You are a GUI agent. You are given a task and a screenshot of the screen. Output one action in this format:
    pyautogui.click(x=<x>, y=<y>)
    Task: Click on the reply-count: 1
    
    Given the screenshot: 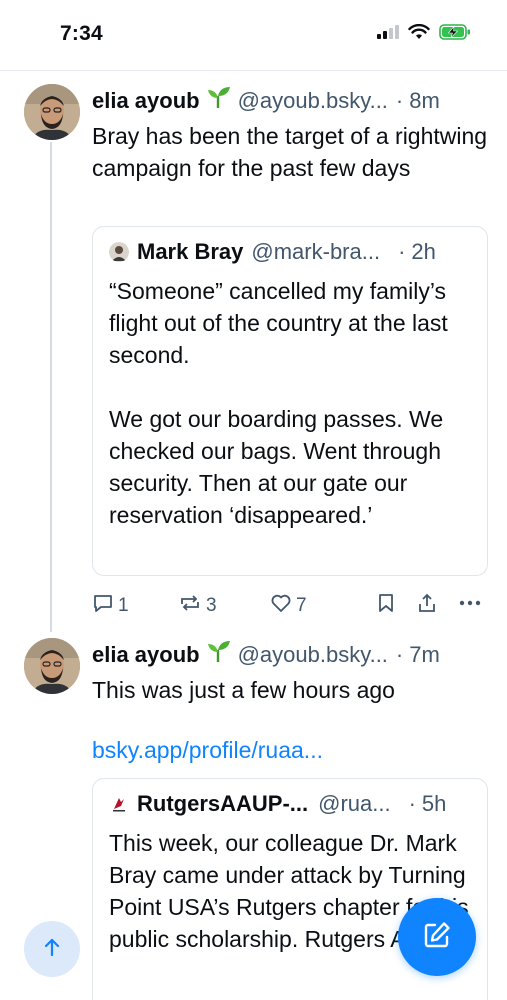 What is the action you would take?
    pyautogui.click(x=123, y=605)
    